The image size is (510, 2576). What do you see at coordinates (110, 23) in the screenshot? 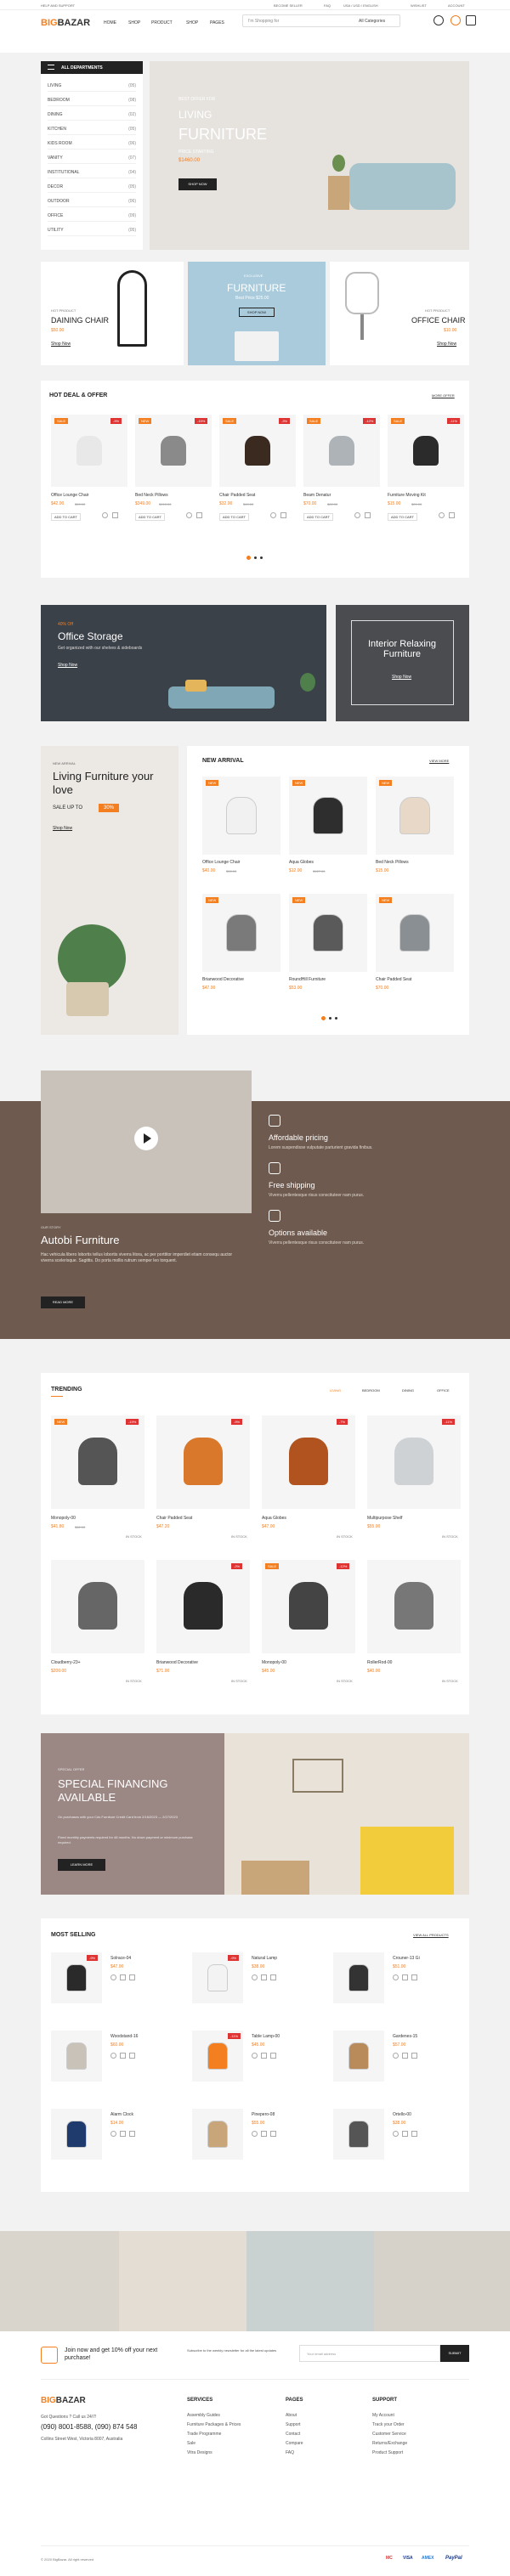
I see `nav-home: HOME` at bounding box center [110, 23].